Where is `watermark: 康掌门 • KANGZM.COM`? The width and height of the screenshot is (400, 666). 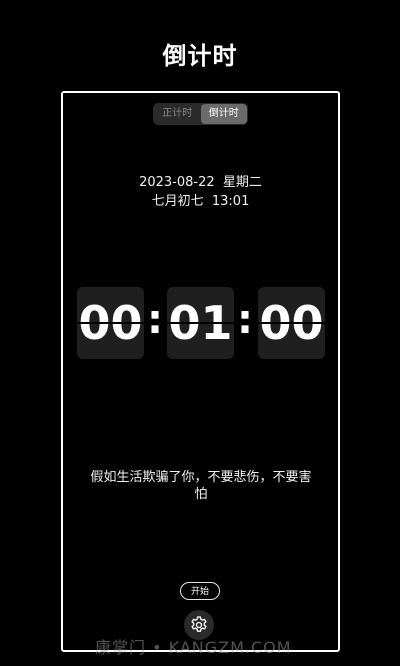 watermark: 康掌门 • KANGZM.COM is located at coordinates (193, 647).